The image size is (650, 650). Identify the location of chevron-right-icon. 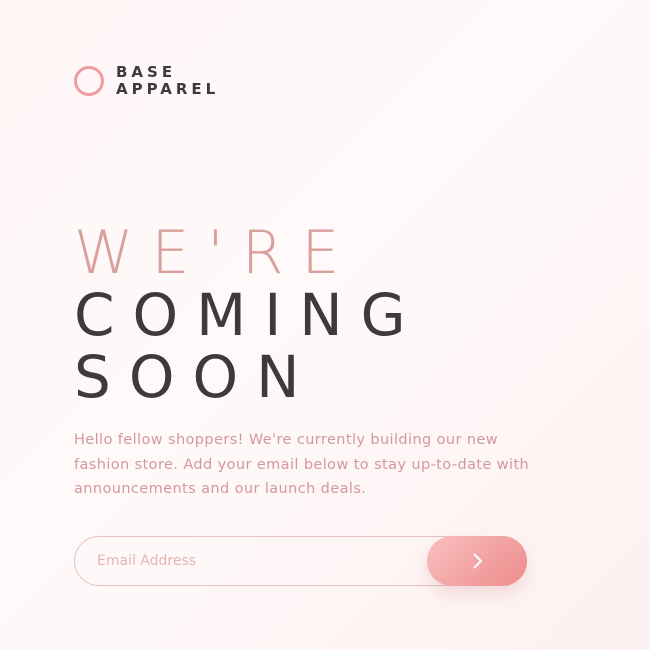
(478, 561).